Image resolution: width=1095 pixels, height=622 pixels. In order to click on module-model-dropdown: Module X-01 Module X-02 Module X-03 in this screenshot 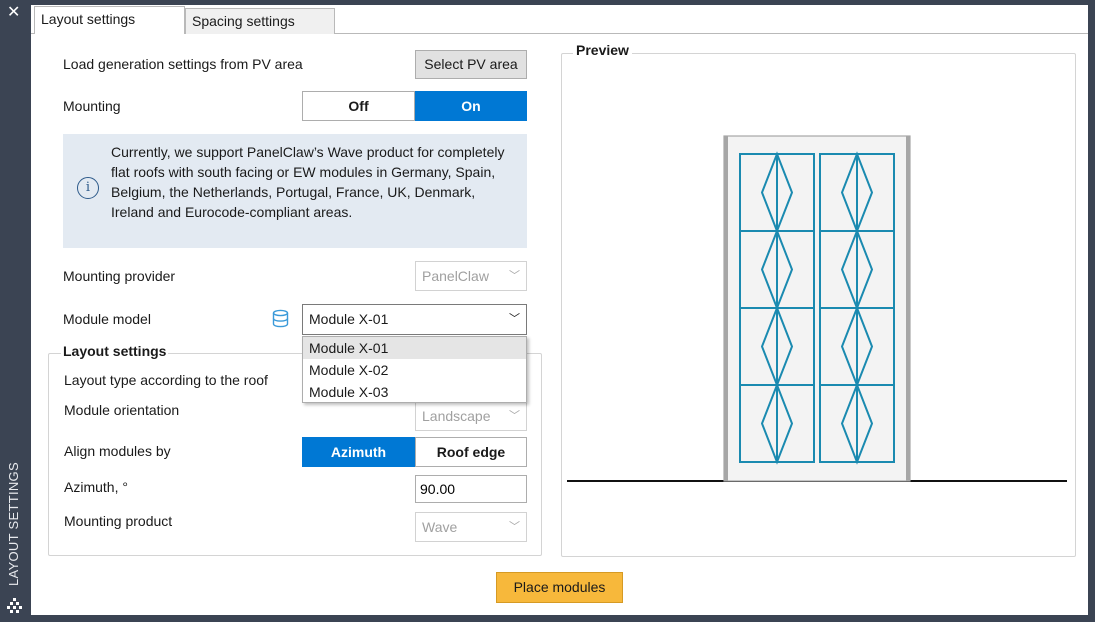, I will do `click(414, 369)`.